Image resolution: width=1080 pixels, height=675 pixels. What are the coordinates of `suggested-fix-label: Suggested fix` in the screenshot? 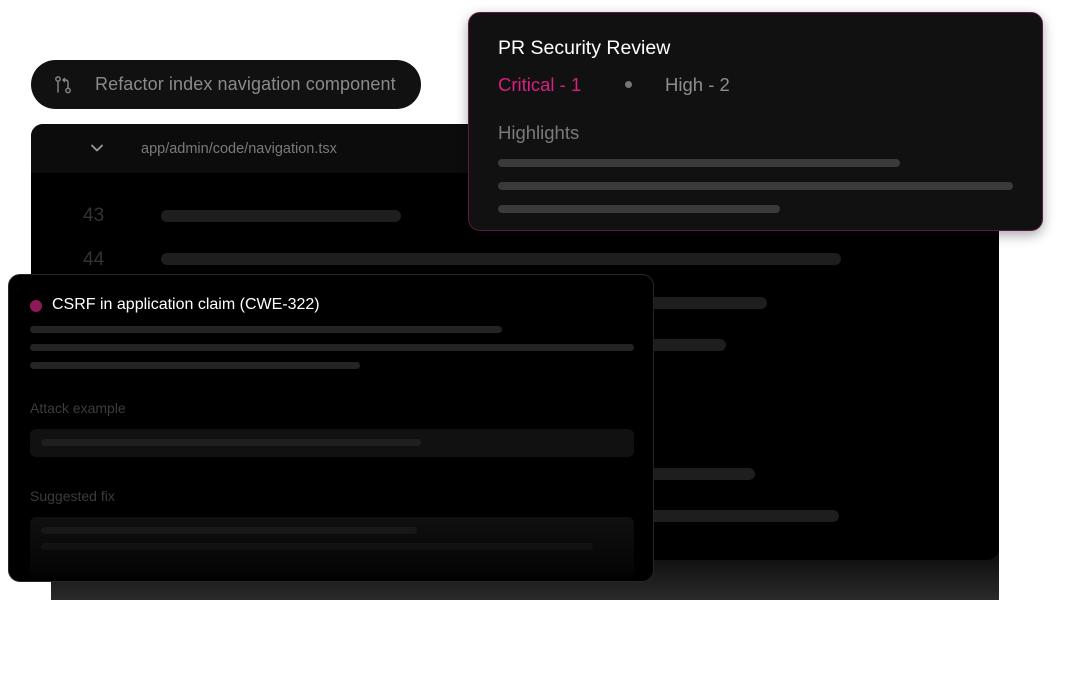 It's located at (72, 496).